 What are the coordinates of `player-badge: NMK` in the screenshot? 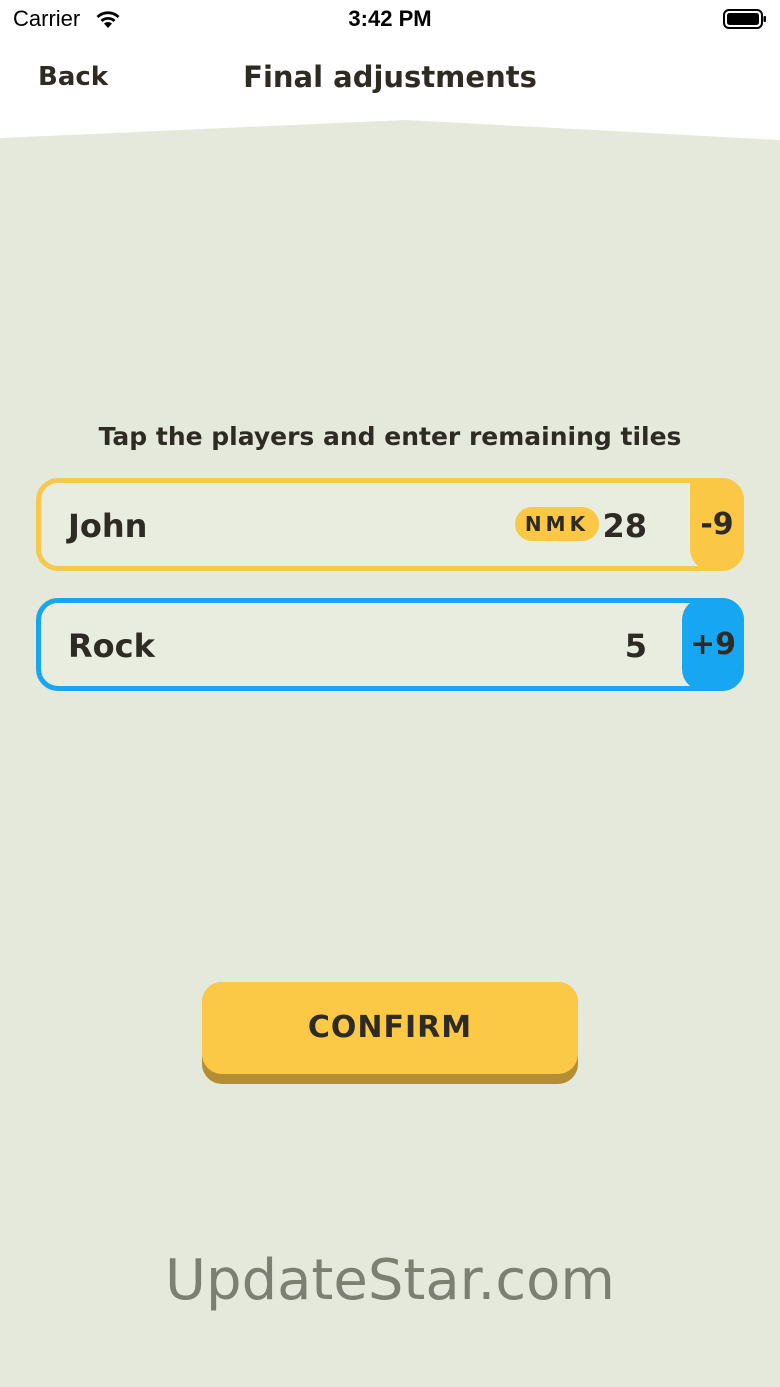 It's located at (557, 524).